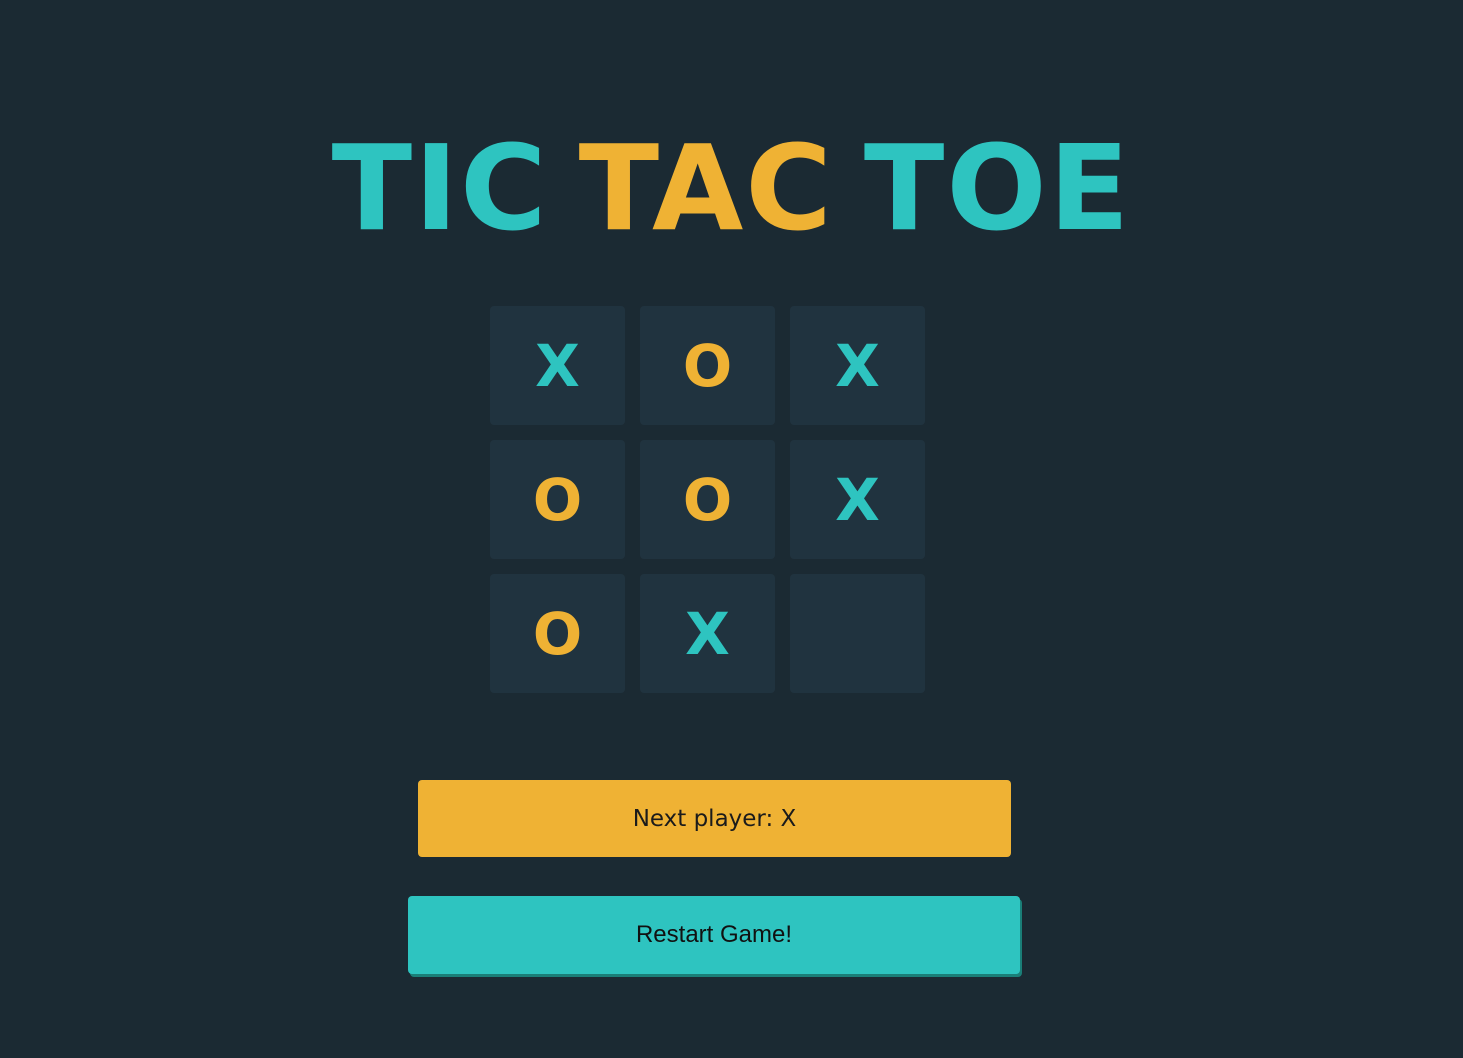 The image size is (1463, 1058). What do you see at coordinates (707, 365) in the screenshot?
I see `board-cell-2: O` at bounding box center [707, 365].